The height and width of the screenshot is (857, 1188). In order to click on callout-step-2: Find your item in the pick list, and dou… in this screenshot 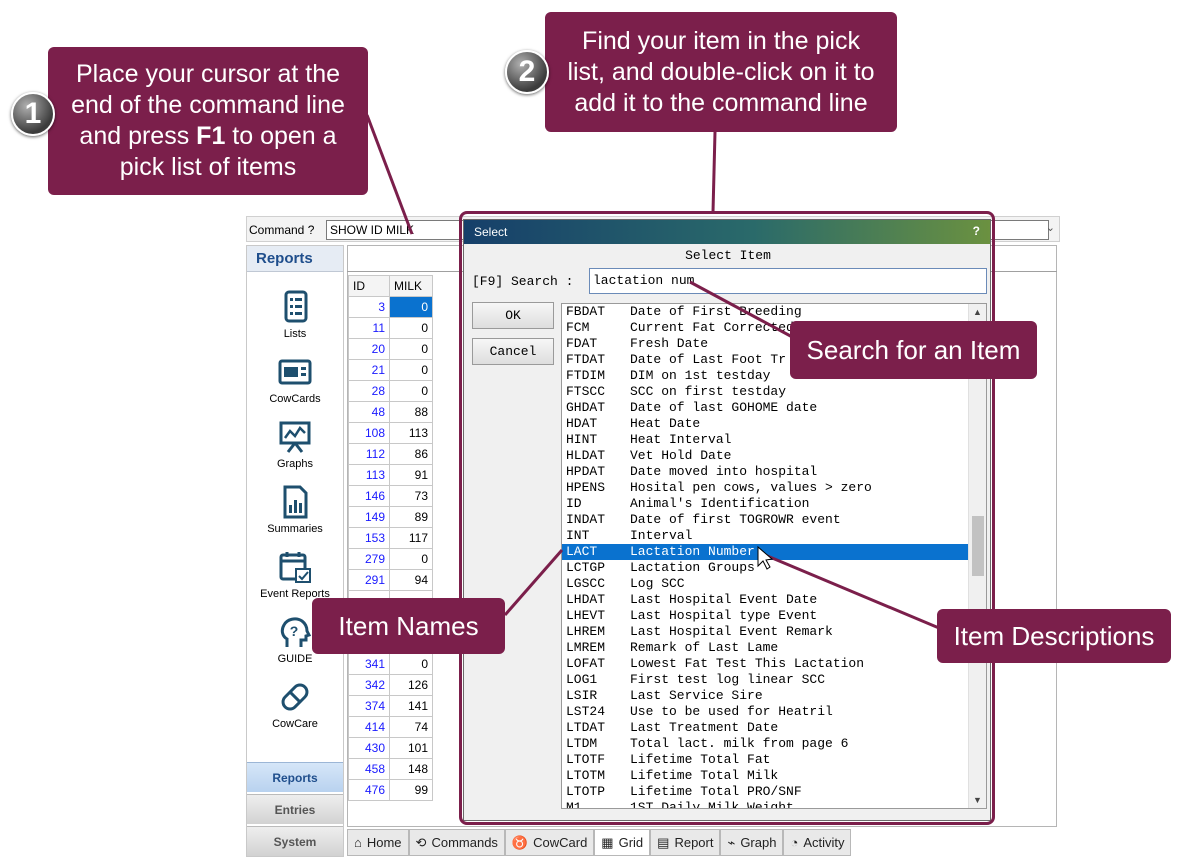, I will do `click(721, 72)`.